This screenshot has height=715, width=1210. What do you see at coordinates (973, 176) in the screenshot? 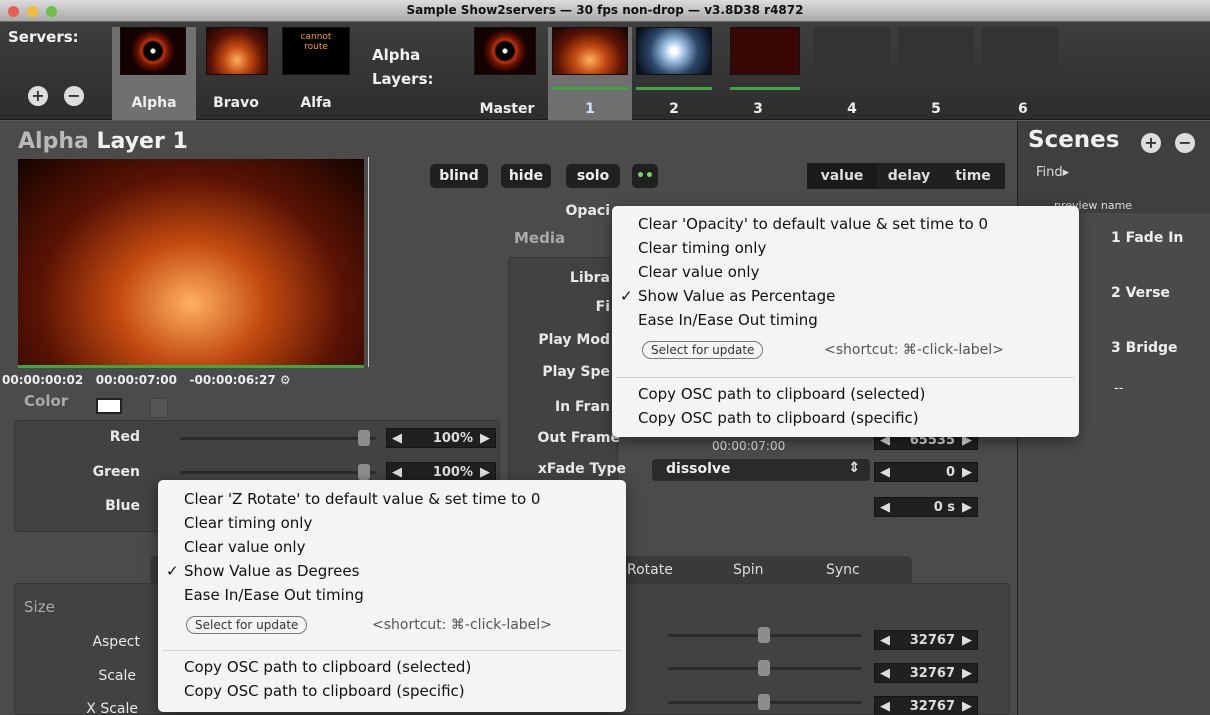
I see `segment-time: time` at bounding box center [973, 176].